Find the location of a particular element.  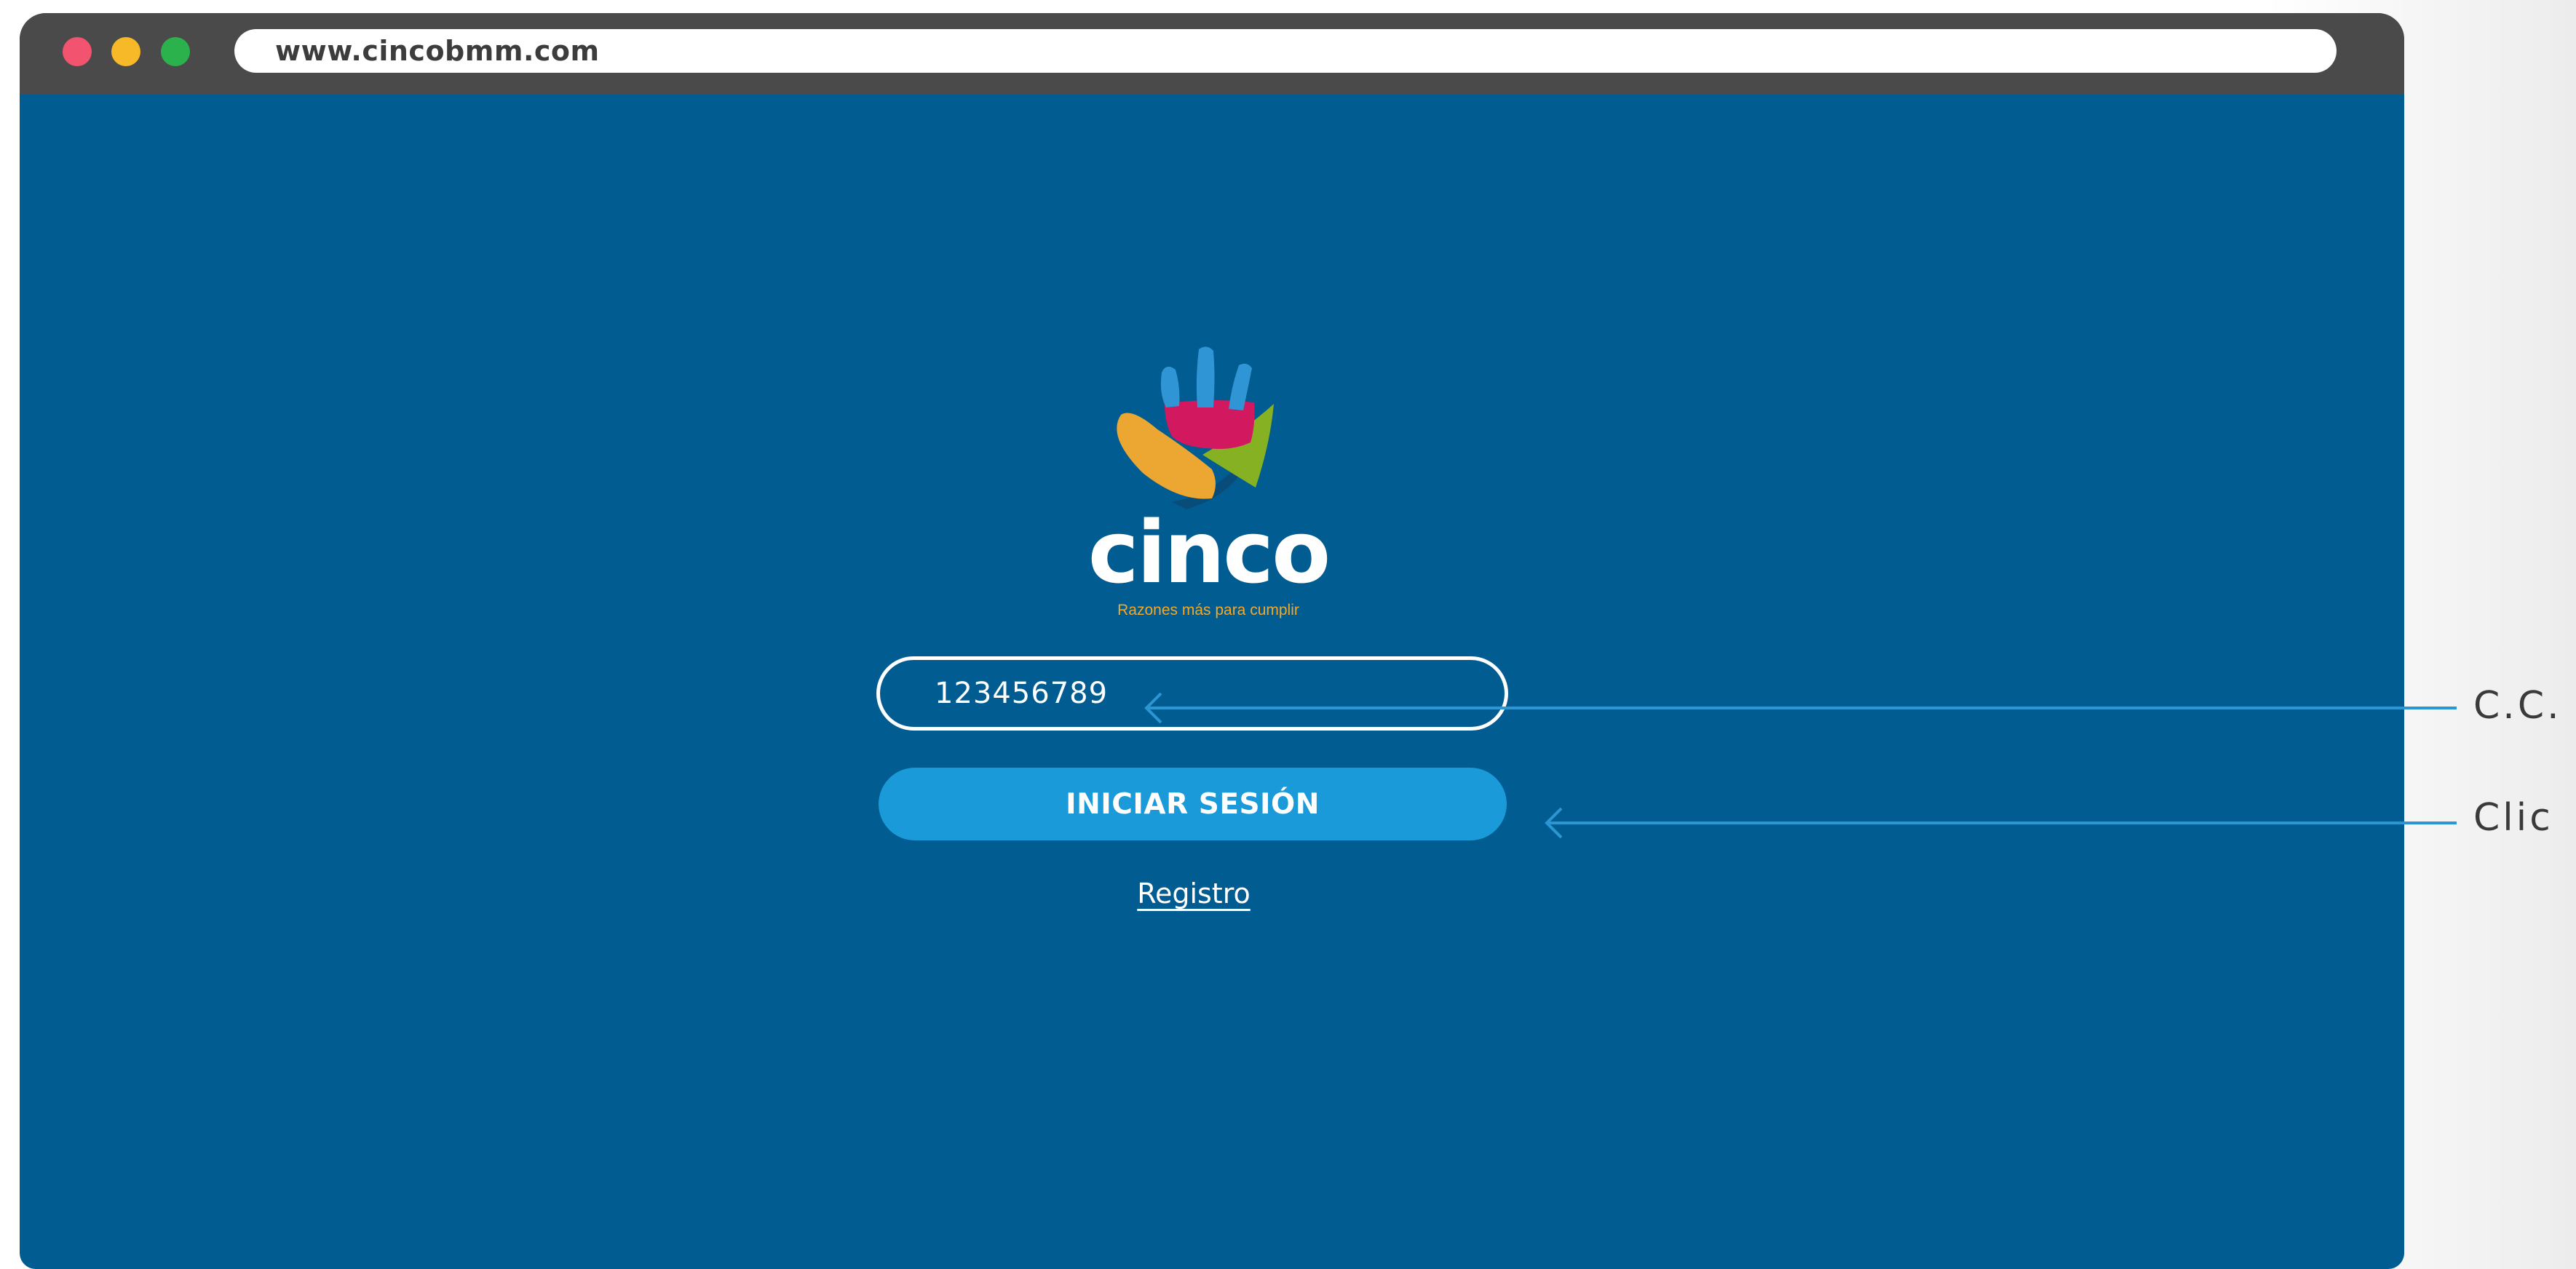

cinco-logo: cinco Razones más para cumplir is located at coordinates (1208, 480).